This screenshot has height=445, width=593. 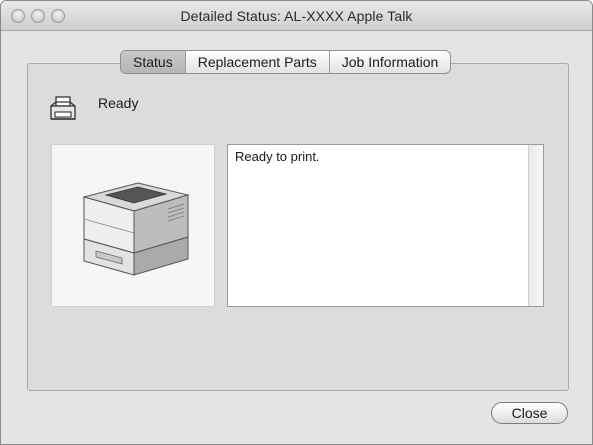 I want to click on printer-image-box, so click(x=133, y=225).